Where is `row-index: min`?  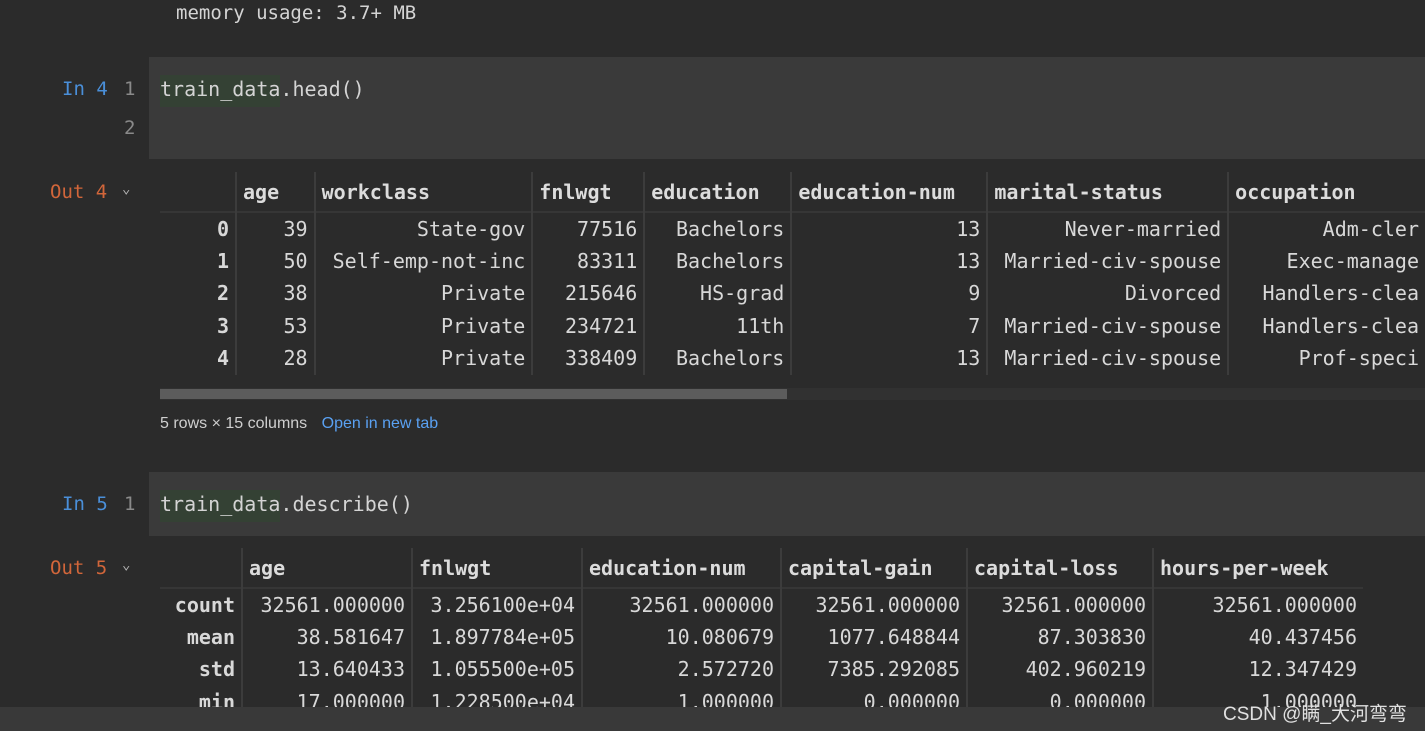
row-index: min is located at coordinates (216, 698).